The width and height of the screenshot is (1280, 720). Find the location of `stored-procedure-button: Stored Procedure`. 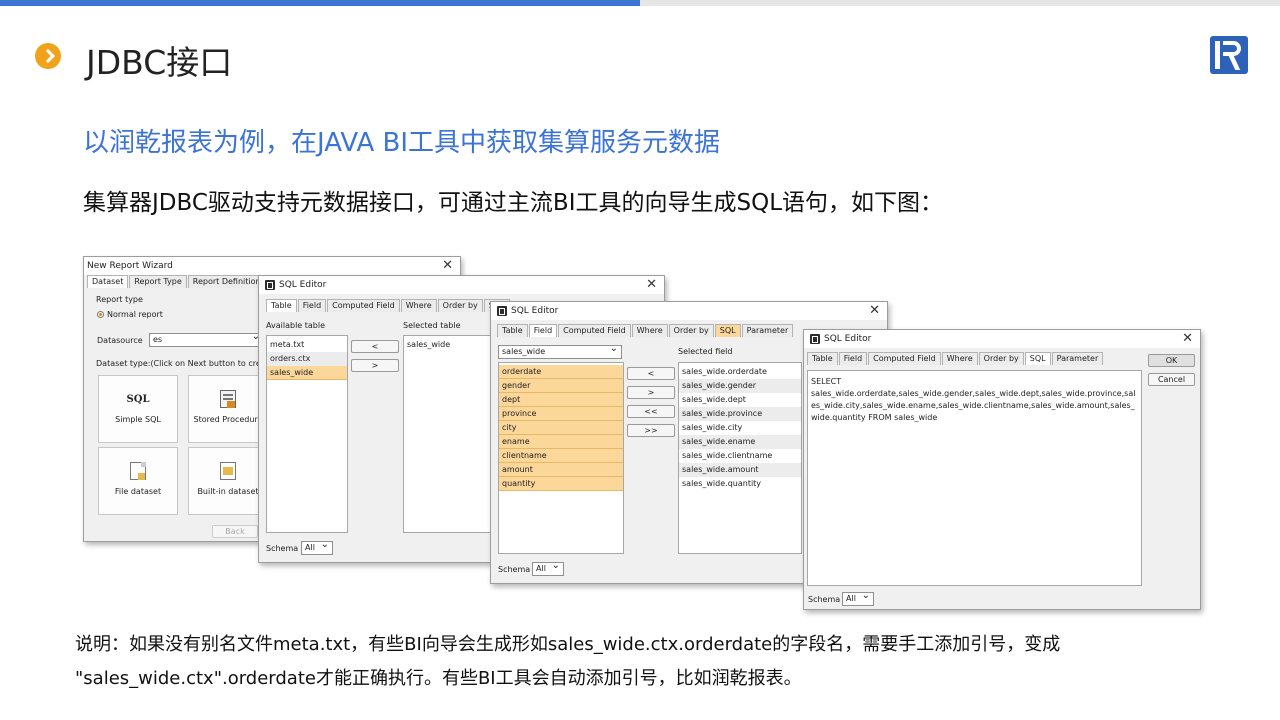

stored-procedure-button: Stored Procedure is located at coordinates (228, 409).